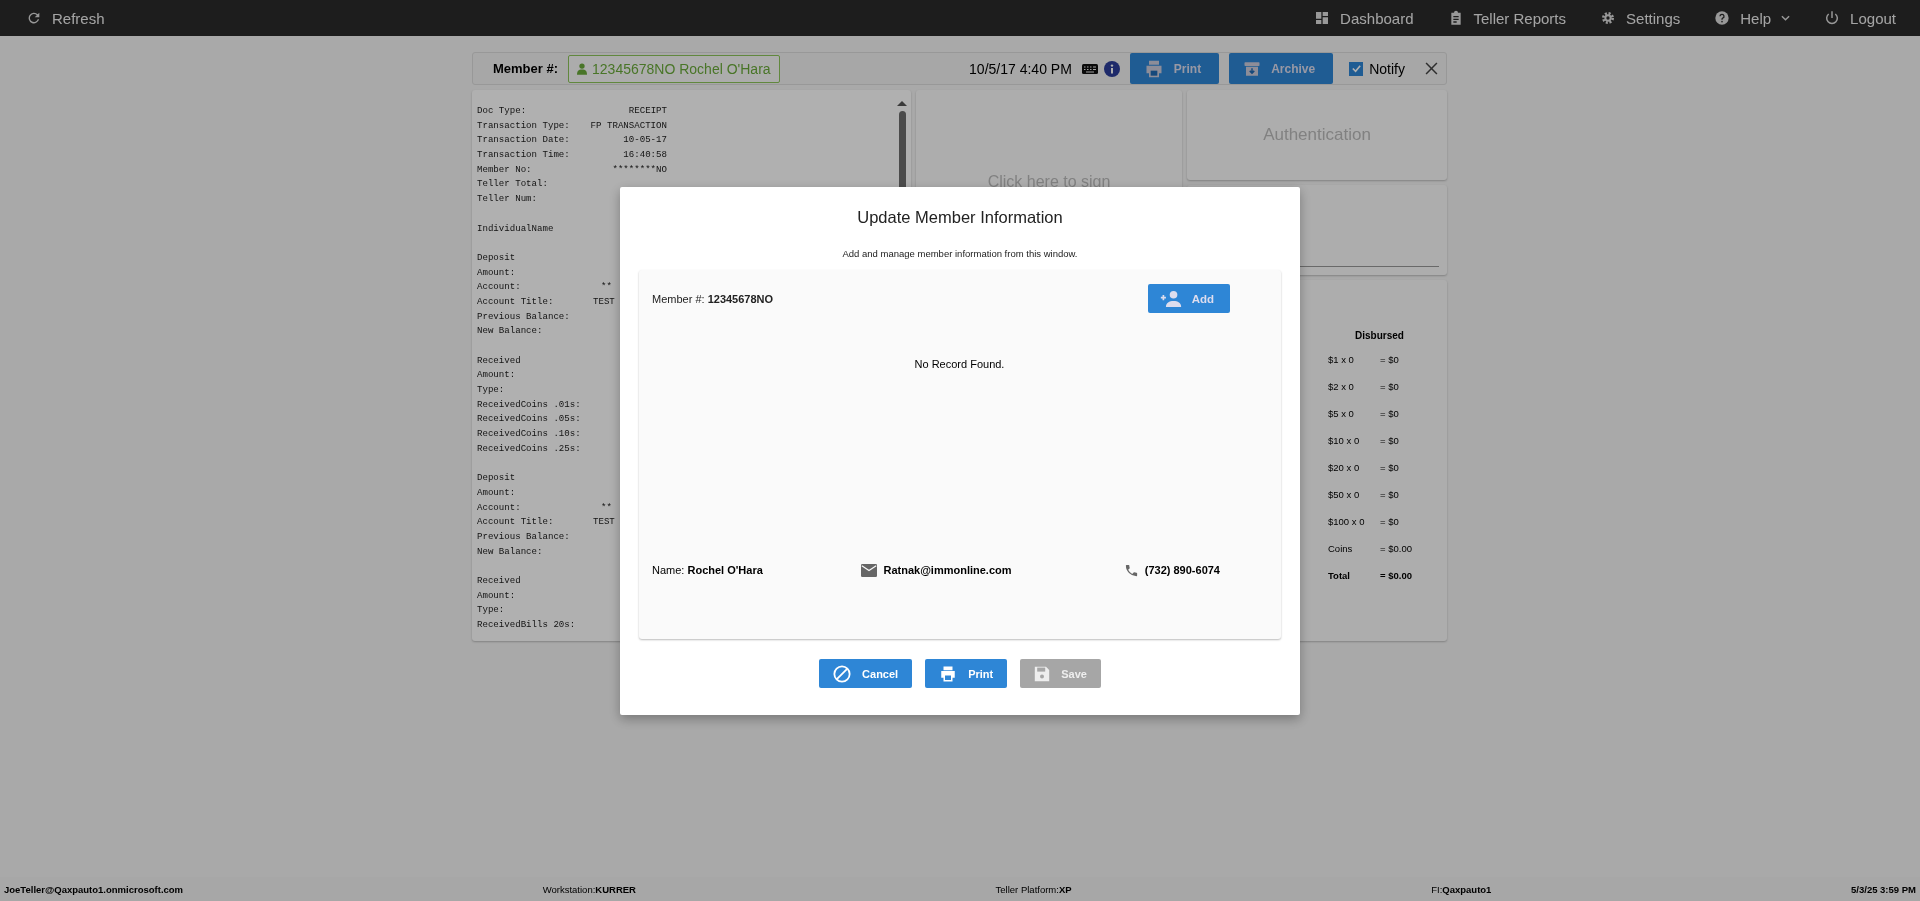  What do you see at coordinates (1322, 18) in the screenshot?
I see `dashboard-icon` at bounding box center [1322, 18].